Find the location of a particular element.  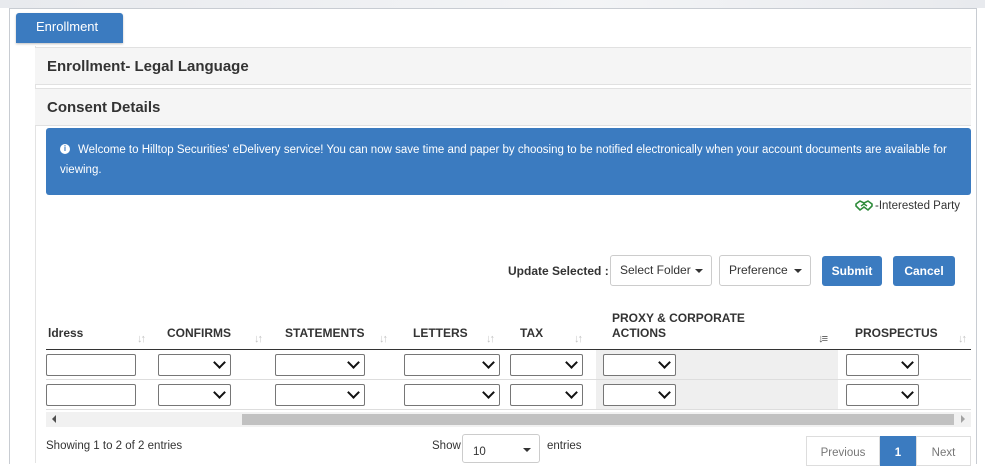

select-folder-value: Select Folder is located at coordinates (655, 270).